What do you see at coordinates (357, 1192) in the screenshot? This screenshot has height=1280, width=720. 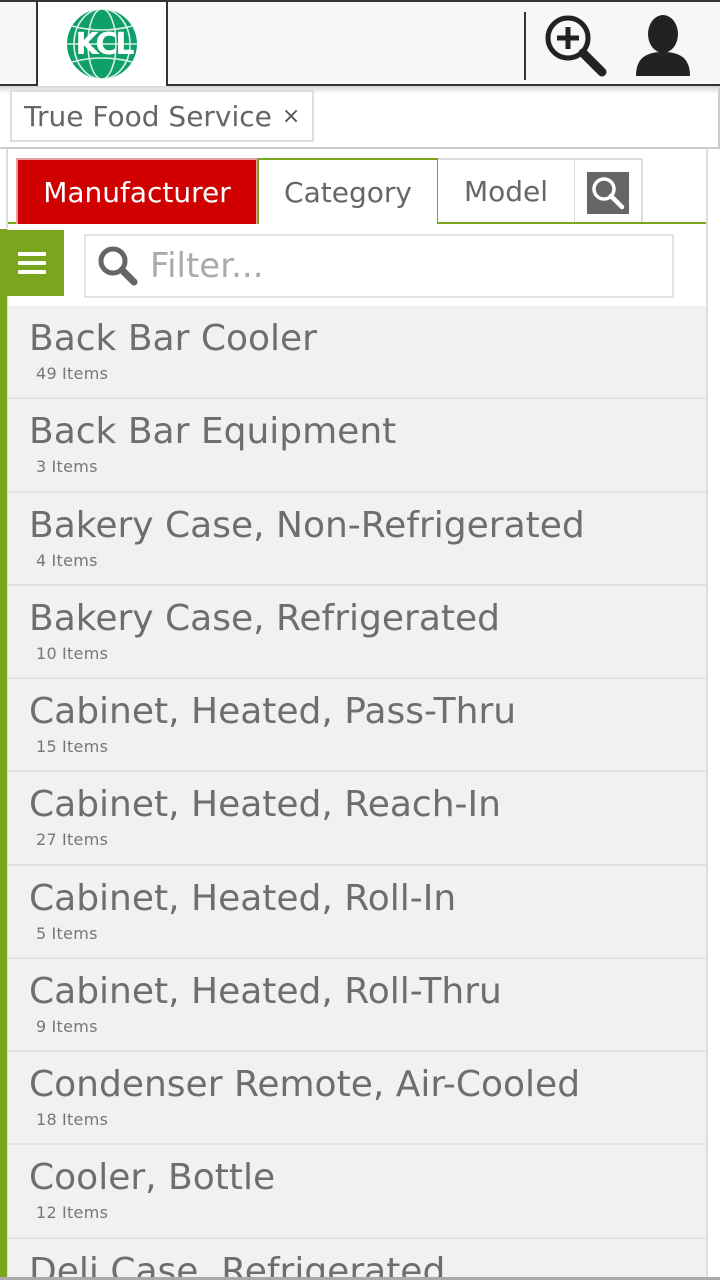 I see `list-item: Cooler, Bottle 12 Items` at bounding box center [357, 1192].